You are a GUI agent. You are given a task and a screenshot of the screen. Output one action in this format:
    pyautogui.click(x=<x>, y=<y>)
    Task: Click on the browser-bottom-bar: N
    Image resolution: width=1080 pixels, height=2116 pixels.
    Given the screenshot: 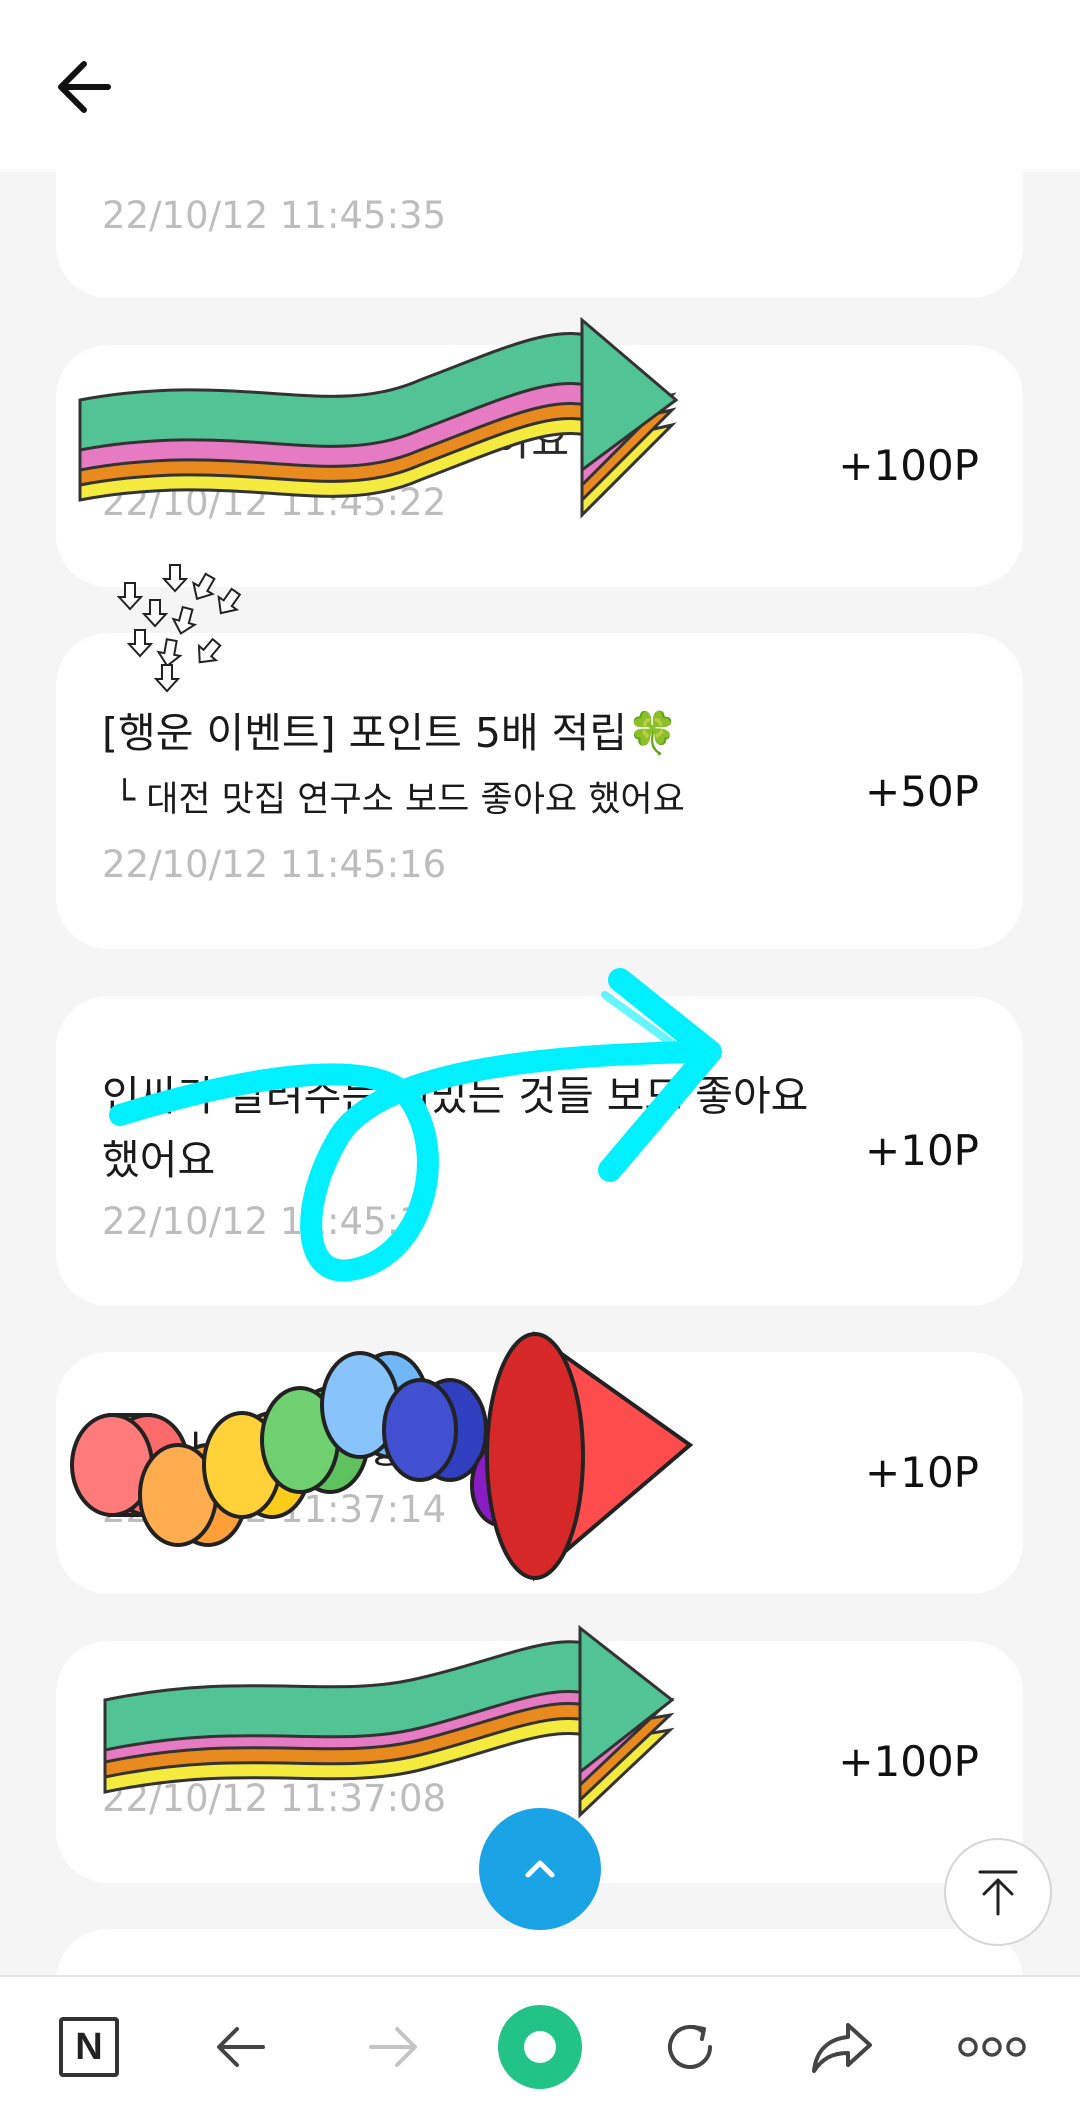 What is the action you would take?
    pyautogui.click(x=540, y=2045)
    